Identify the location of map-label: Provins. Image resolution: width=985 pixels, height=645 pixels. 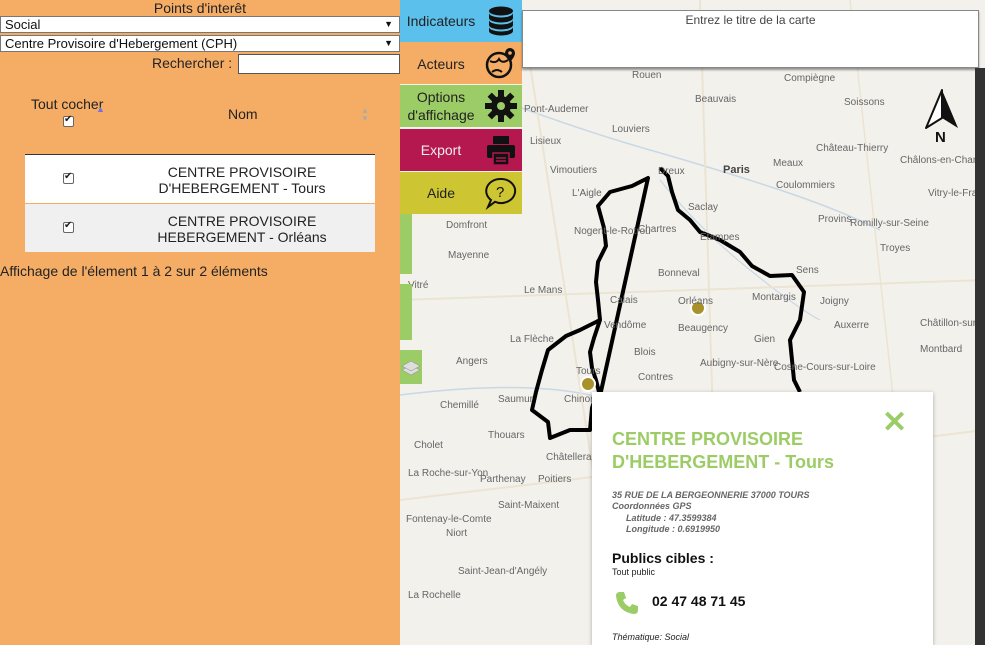
(835, 219).